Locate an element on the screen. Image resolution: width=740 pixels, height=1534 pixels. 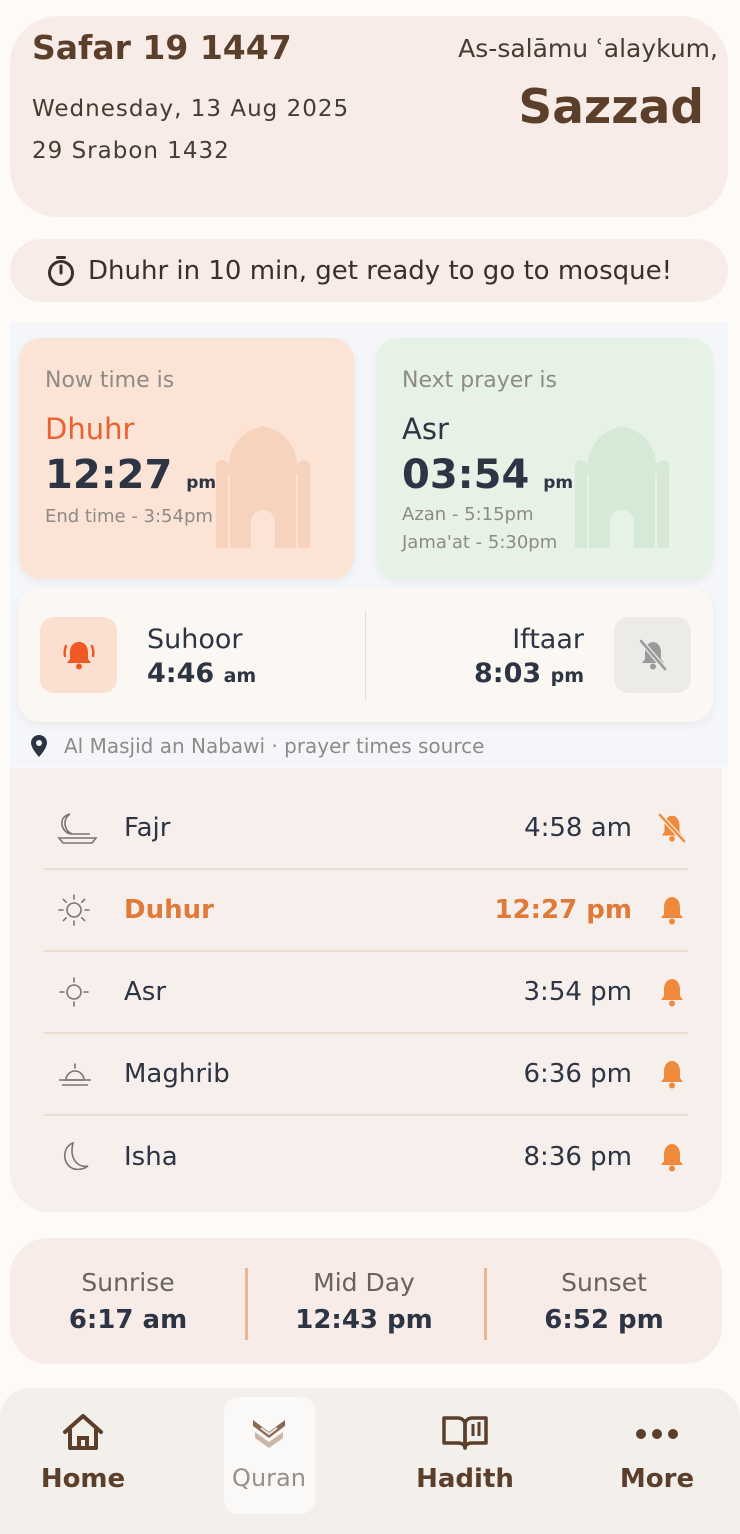
bell-ringing-icon is located at coordinates (78, 656).